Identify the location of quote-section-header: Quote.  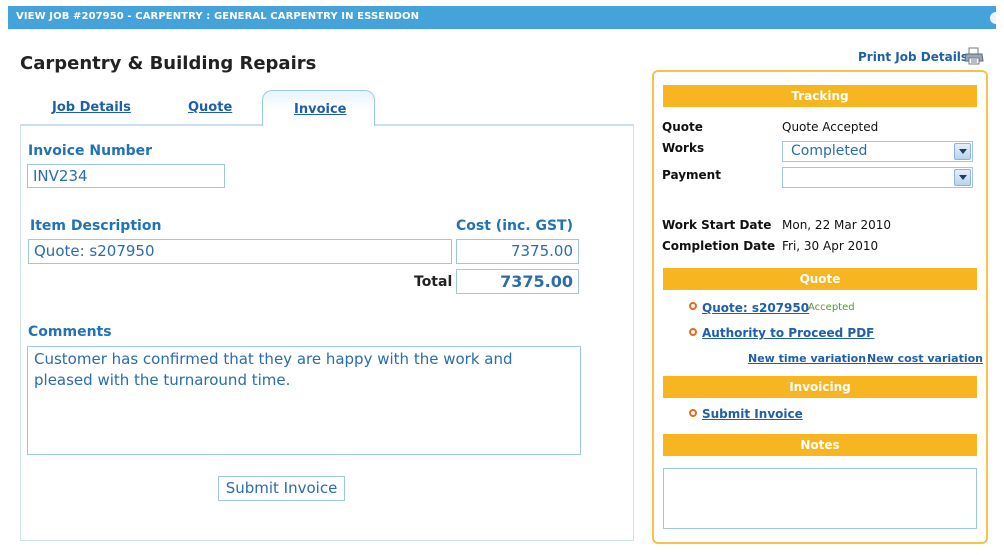
(820, 279).